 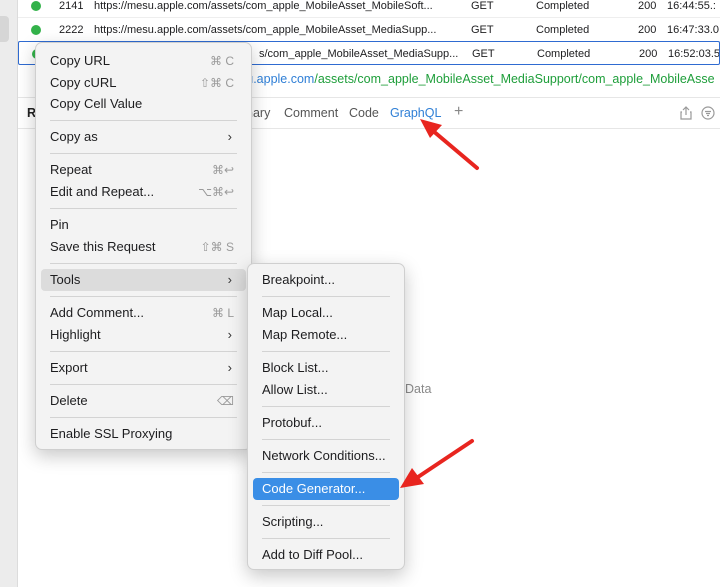 What do you see at coordinates (439, 303) in the screenshot?
I see `annotation-arrows` at bounding box center [439, 303].